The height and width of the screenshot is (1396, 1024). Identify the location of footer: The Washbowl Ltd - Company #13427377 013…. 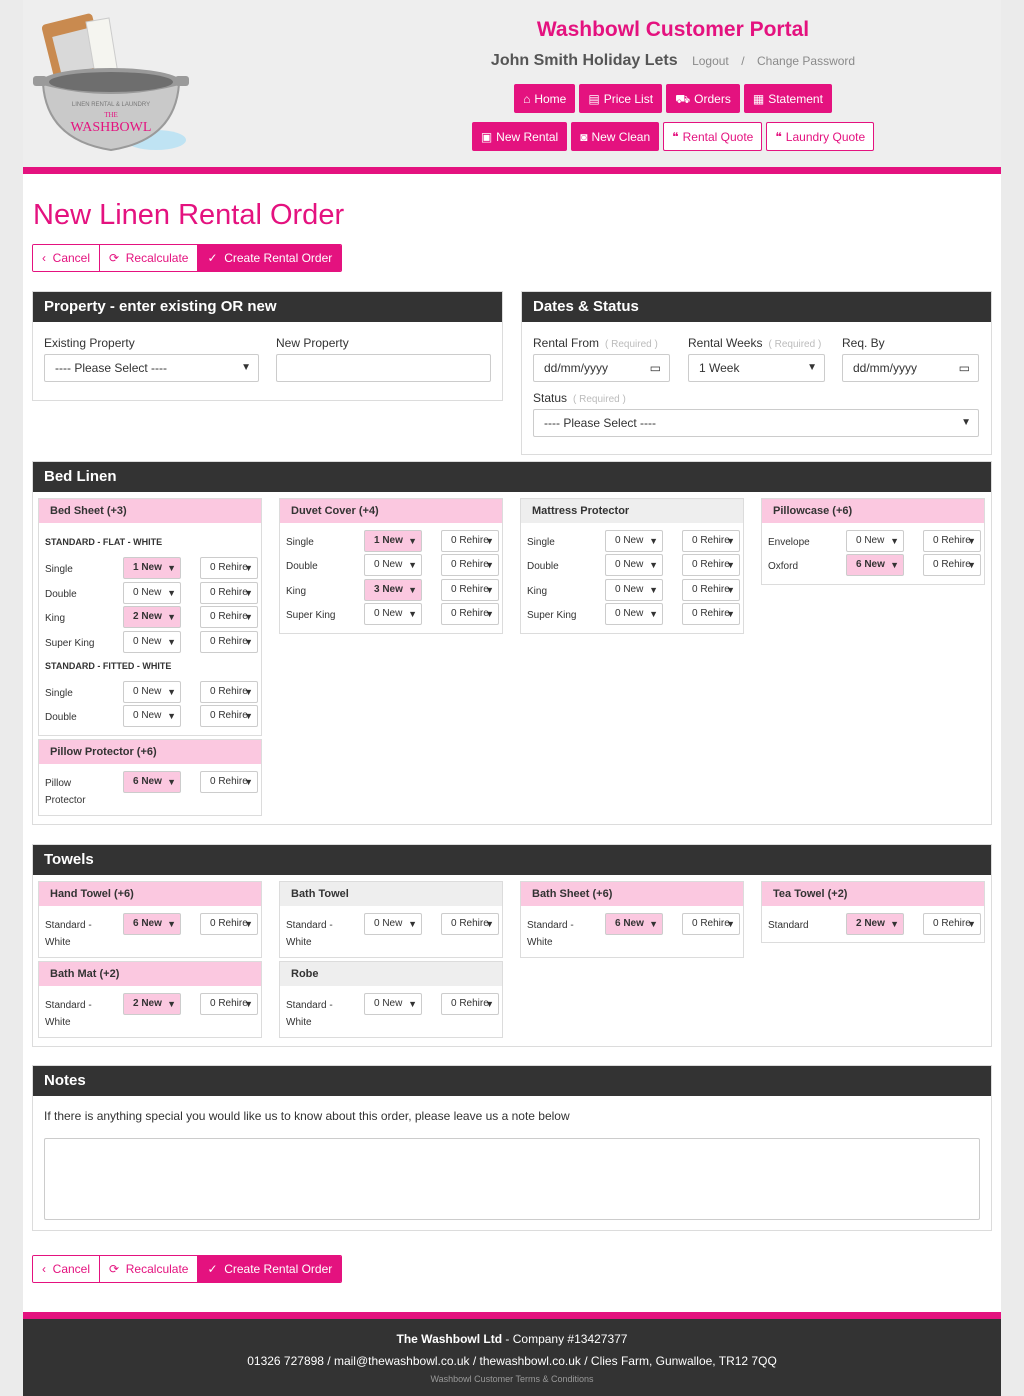
(512, 1354).